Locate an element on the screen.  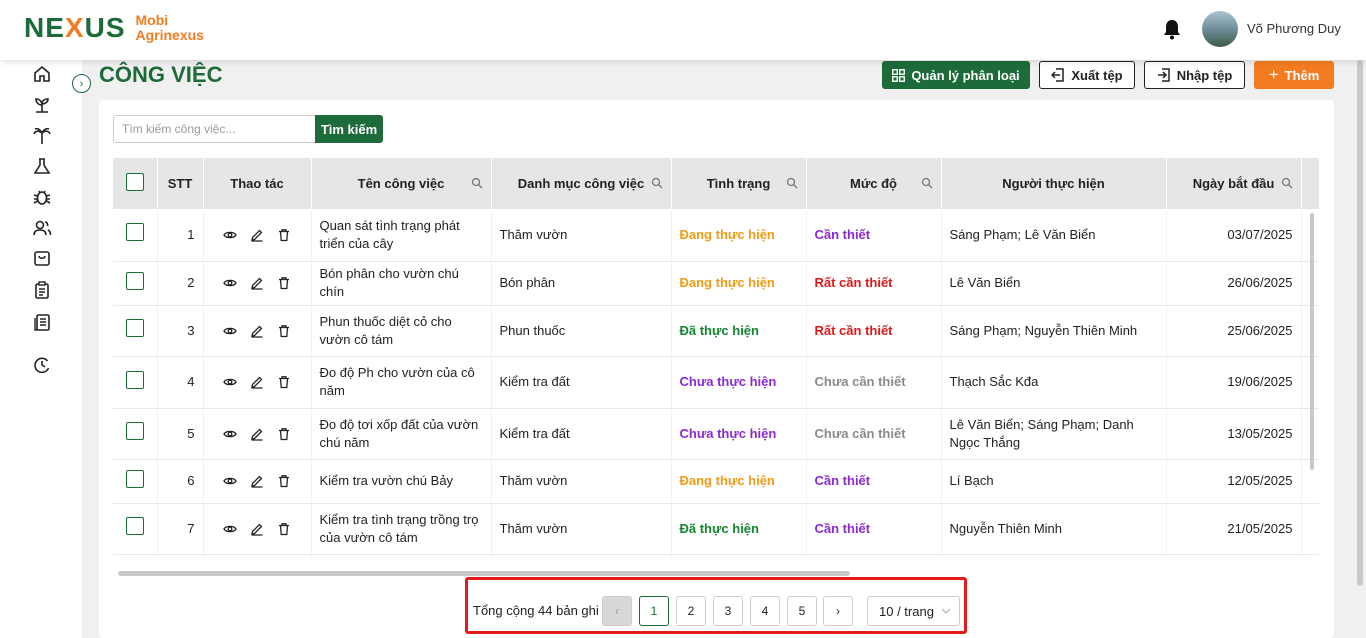
clipboard-icon is located at coordinates (42, 290).